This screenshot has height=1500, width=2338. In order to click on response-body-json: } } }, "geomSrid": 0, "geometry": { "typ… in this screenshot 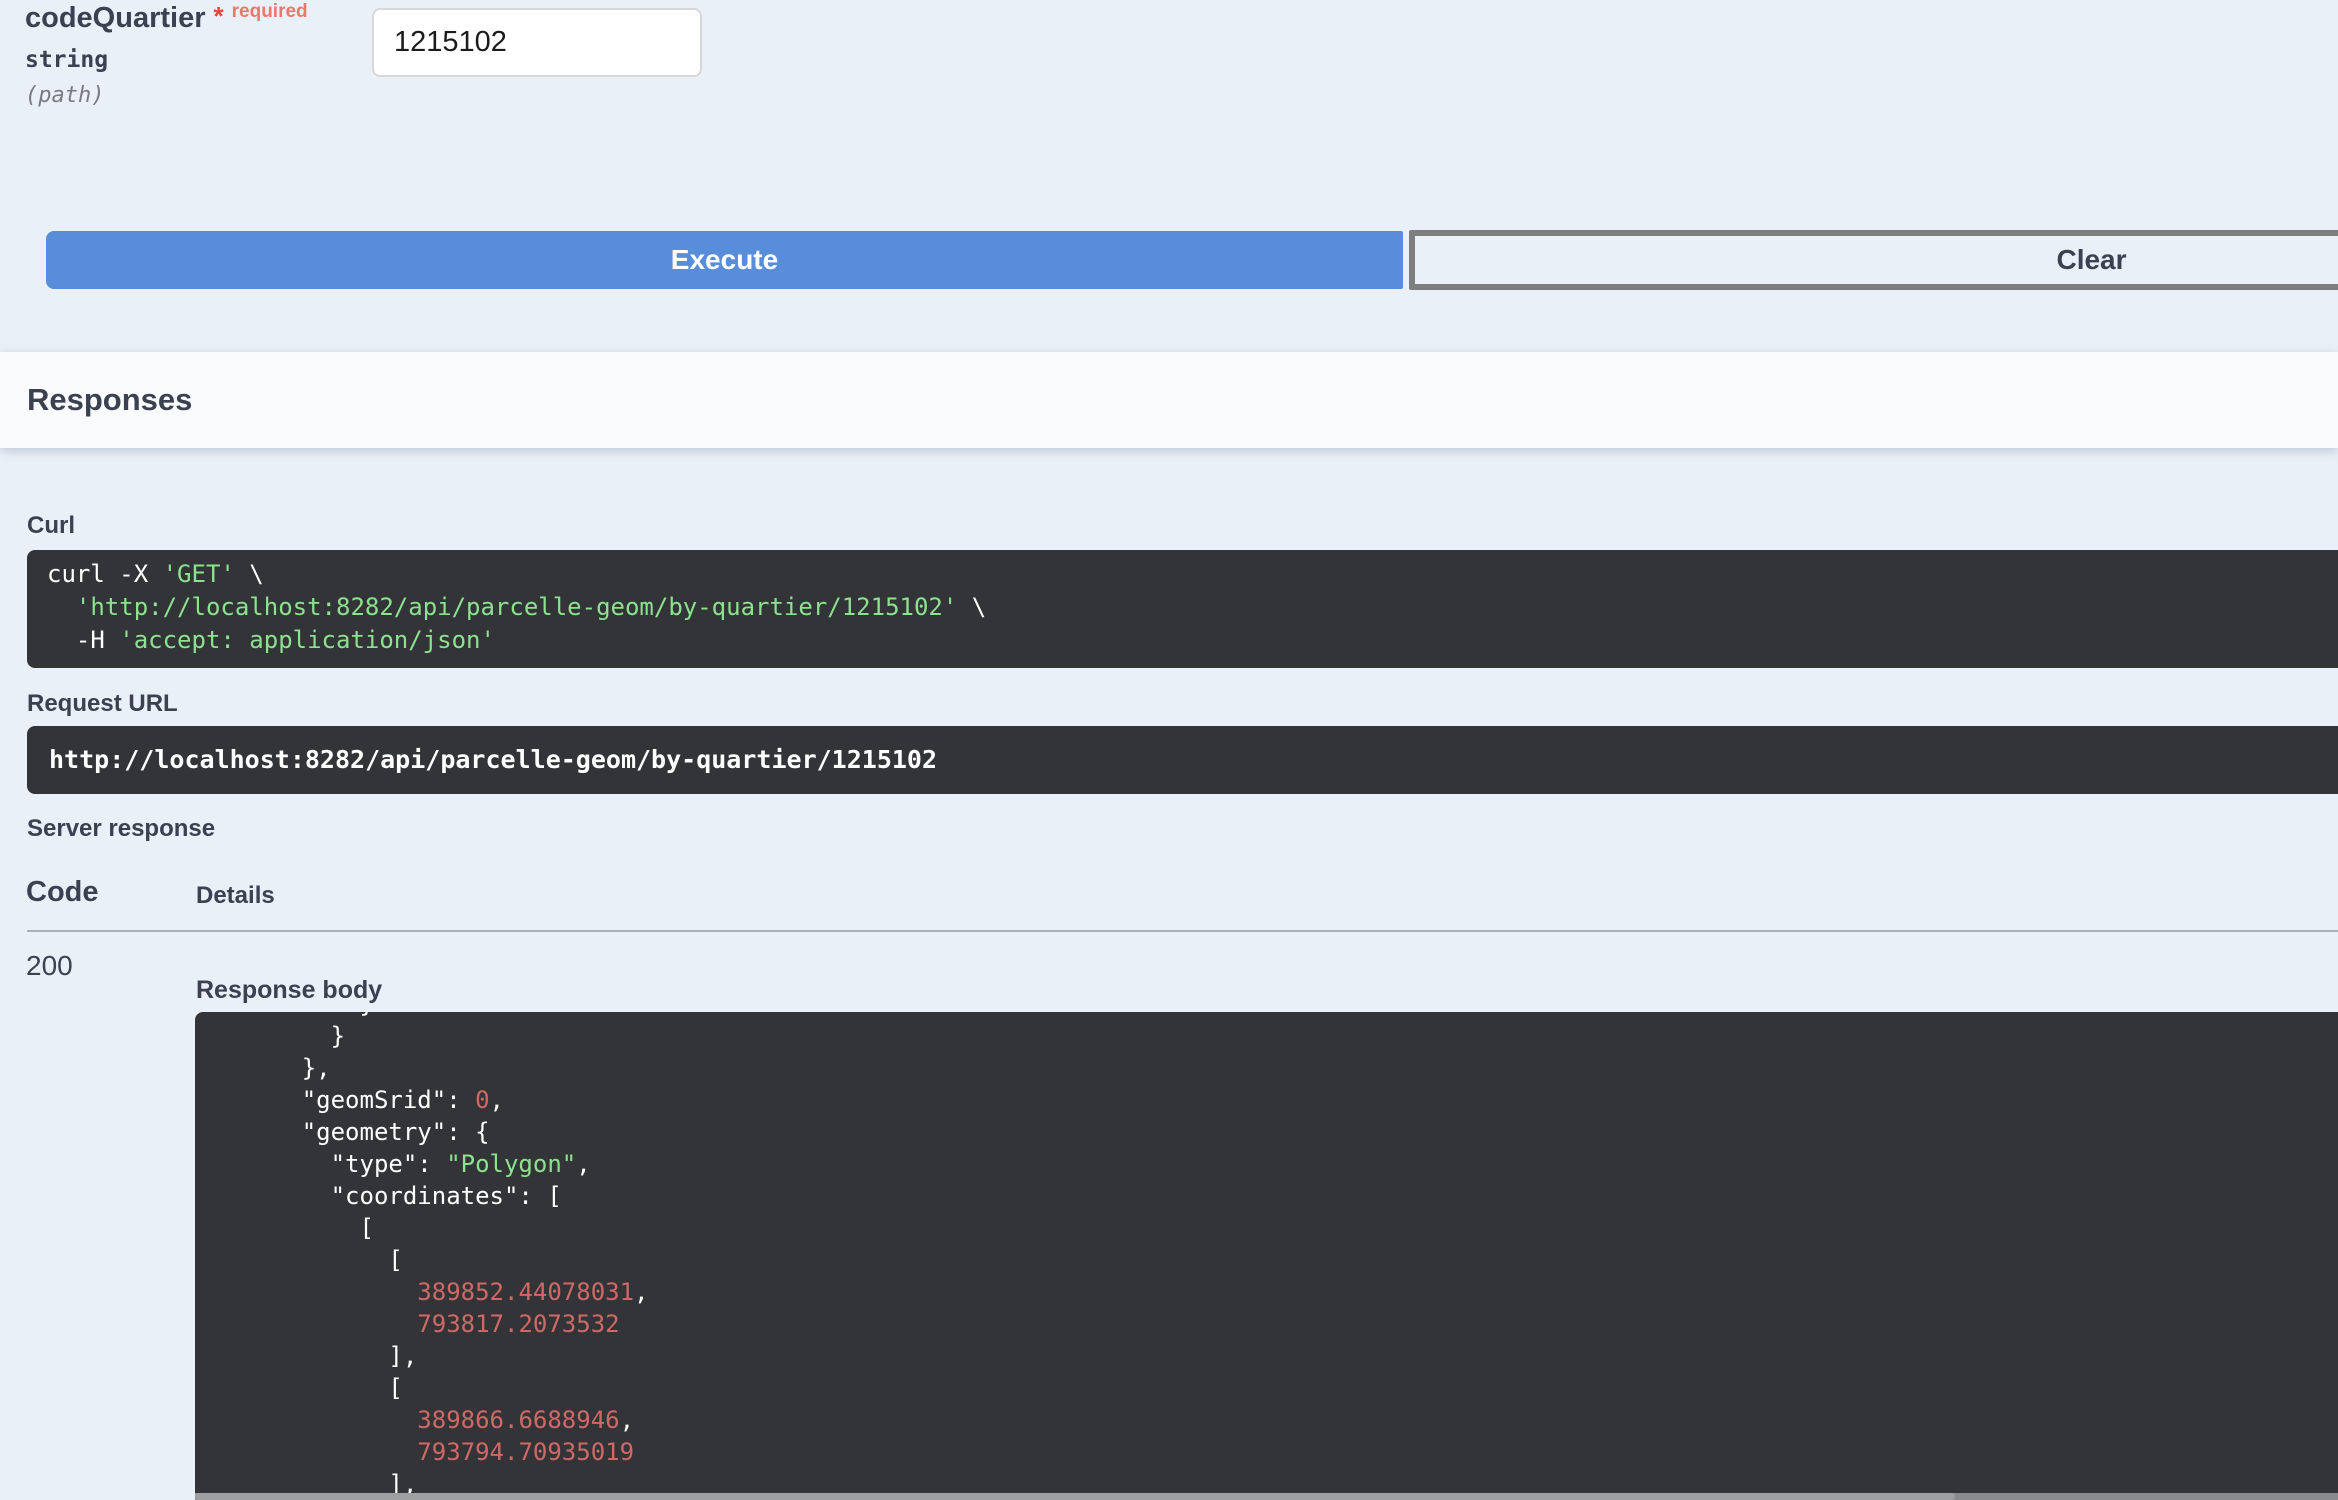, I will do `click(432, 1255)`.